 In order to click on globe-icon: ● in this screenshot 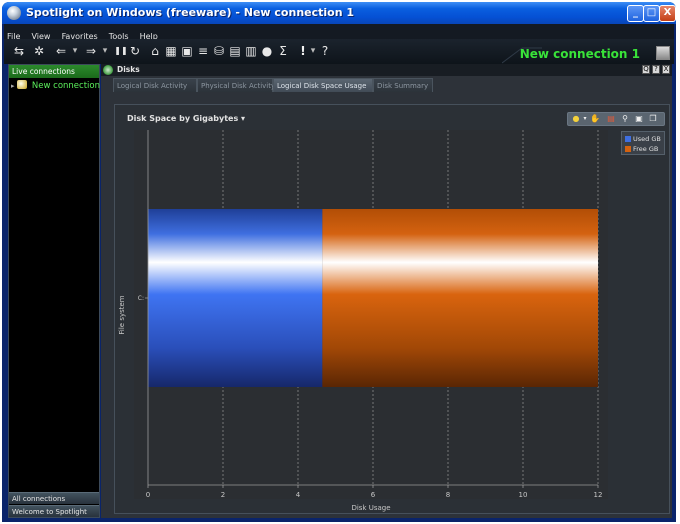, I will do `click(267, 51)`.